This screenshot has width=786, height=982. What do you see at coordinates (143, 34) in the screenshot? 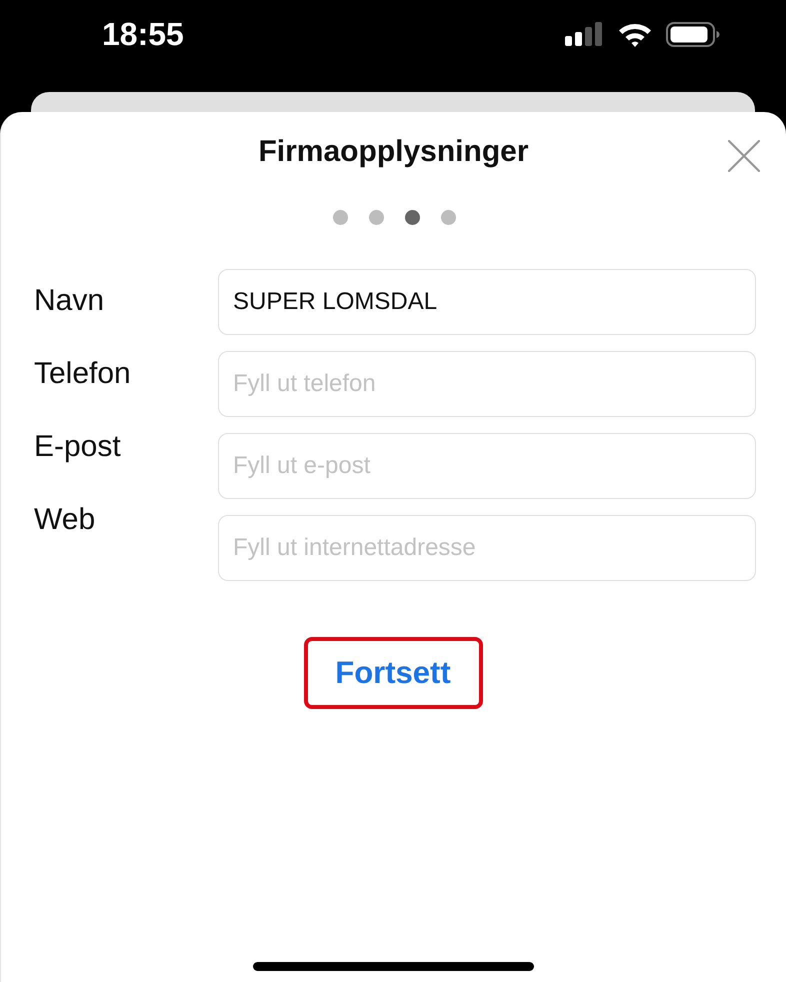
I see `status-time: 18:55` at bounding box center [143, 34].